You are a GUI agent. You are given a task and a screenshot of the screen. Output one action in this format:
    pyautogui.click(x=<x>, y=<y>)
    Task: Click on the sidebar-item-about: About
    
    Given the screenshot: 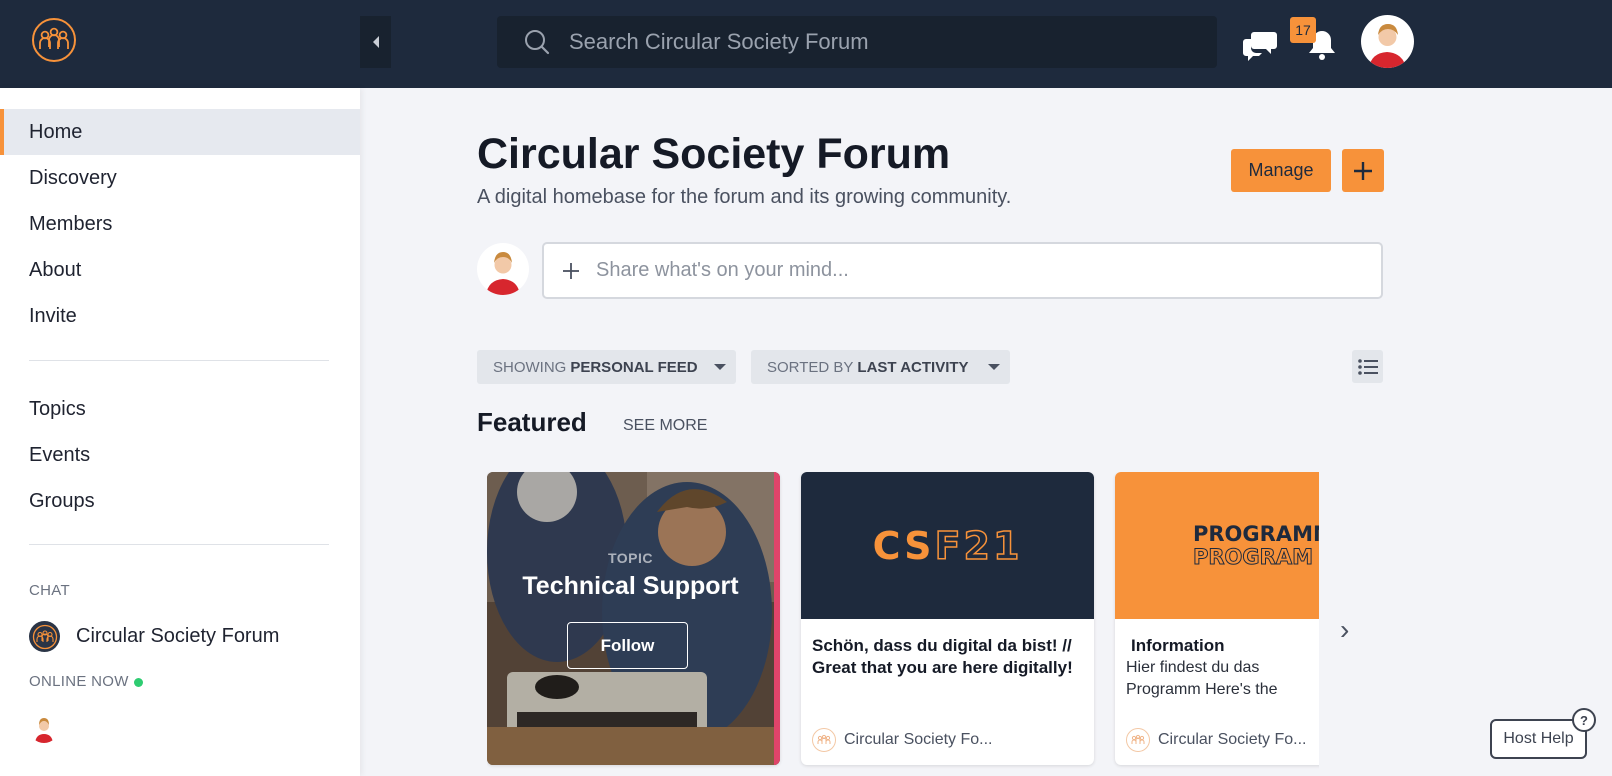 What is the action you would take?
    pyautogui.click(x=180, y=270)
    